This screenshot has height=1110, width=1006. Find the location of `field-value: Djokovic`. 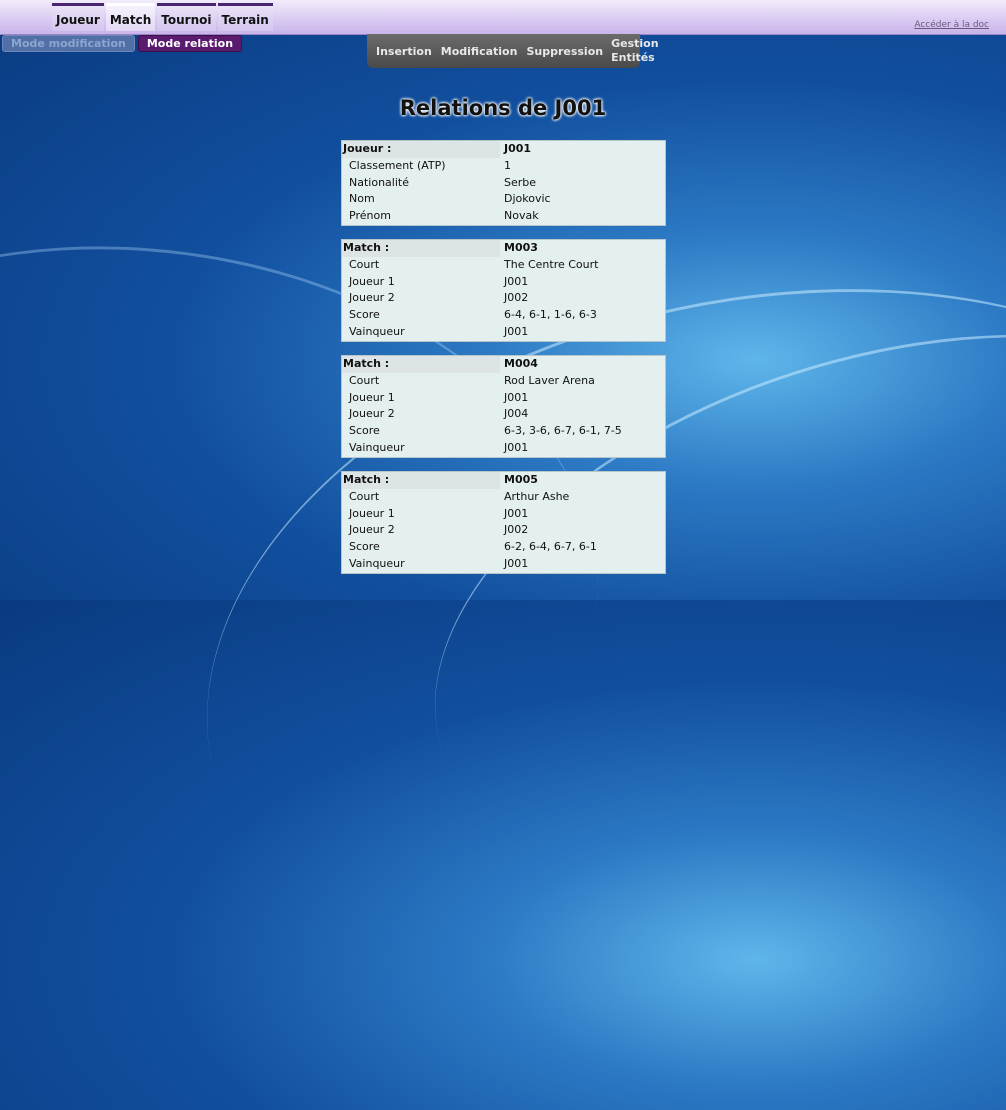

field-value: Djokovic is located at coordinates (527, 199).